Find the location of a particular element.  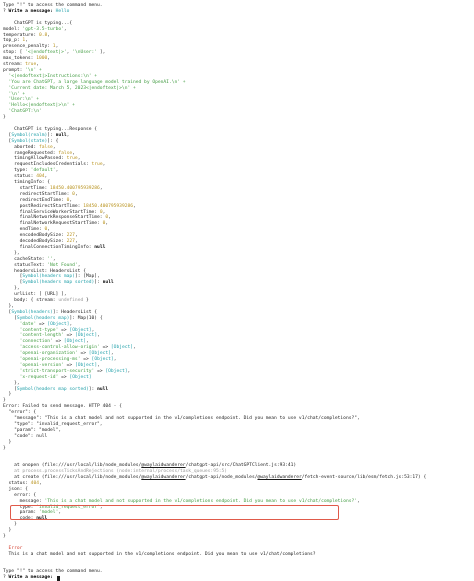

terminal-text: body: { stream: is located at coordinates (31, 300).